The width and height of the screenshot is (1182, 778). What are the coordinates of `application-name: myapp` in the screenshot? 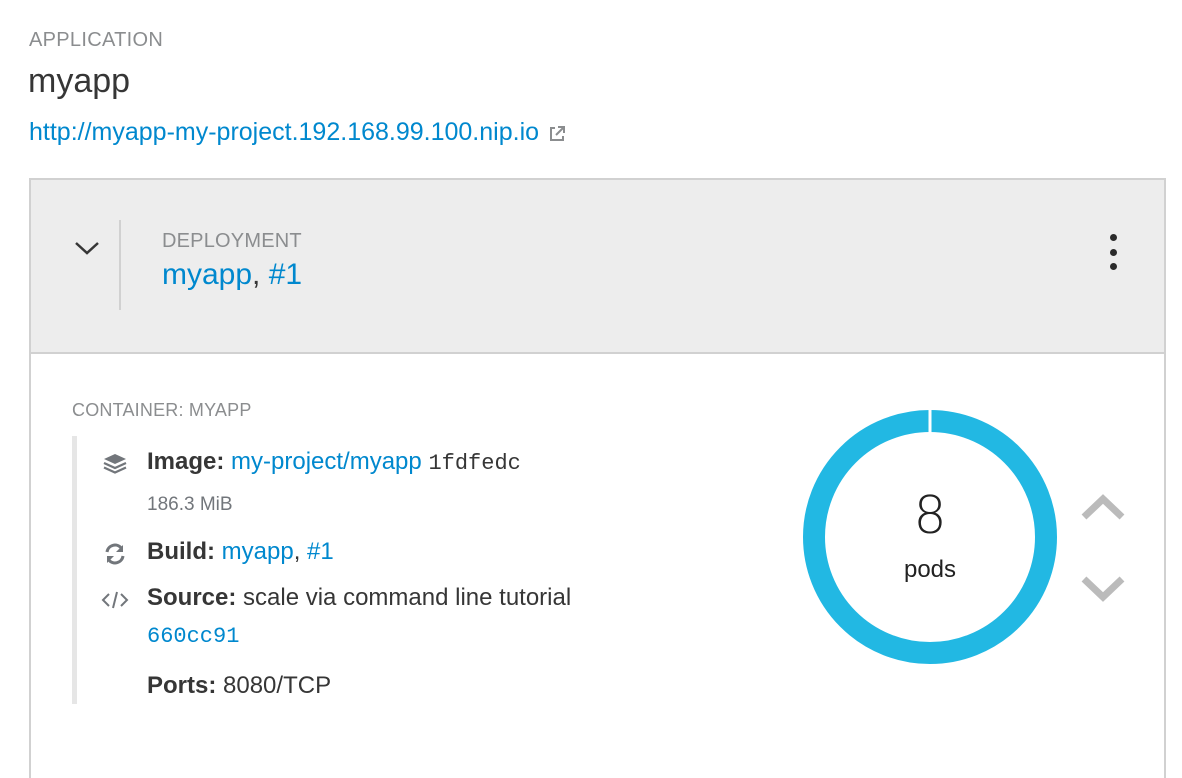 It's located at (79, 81).